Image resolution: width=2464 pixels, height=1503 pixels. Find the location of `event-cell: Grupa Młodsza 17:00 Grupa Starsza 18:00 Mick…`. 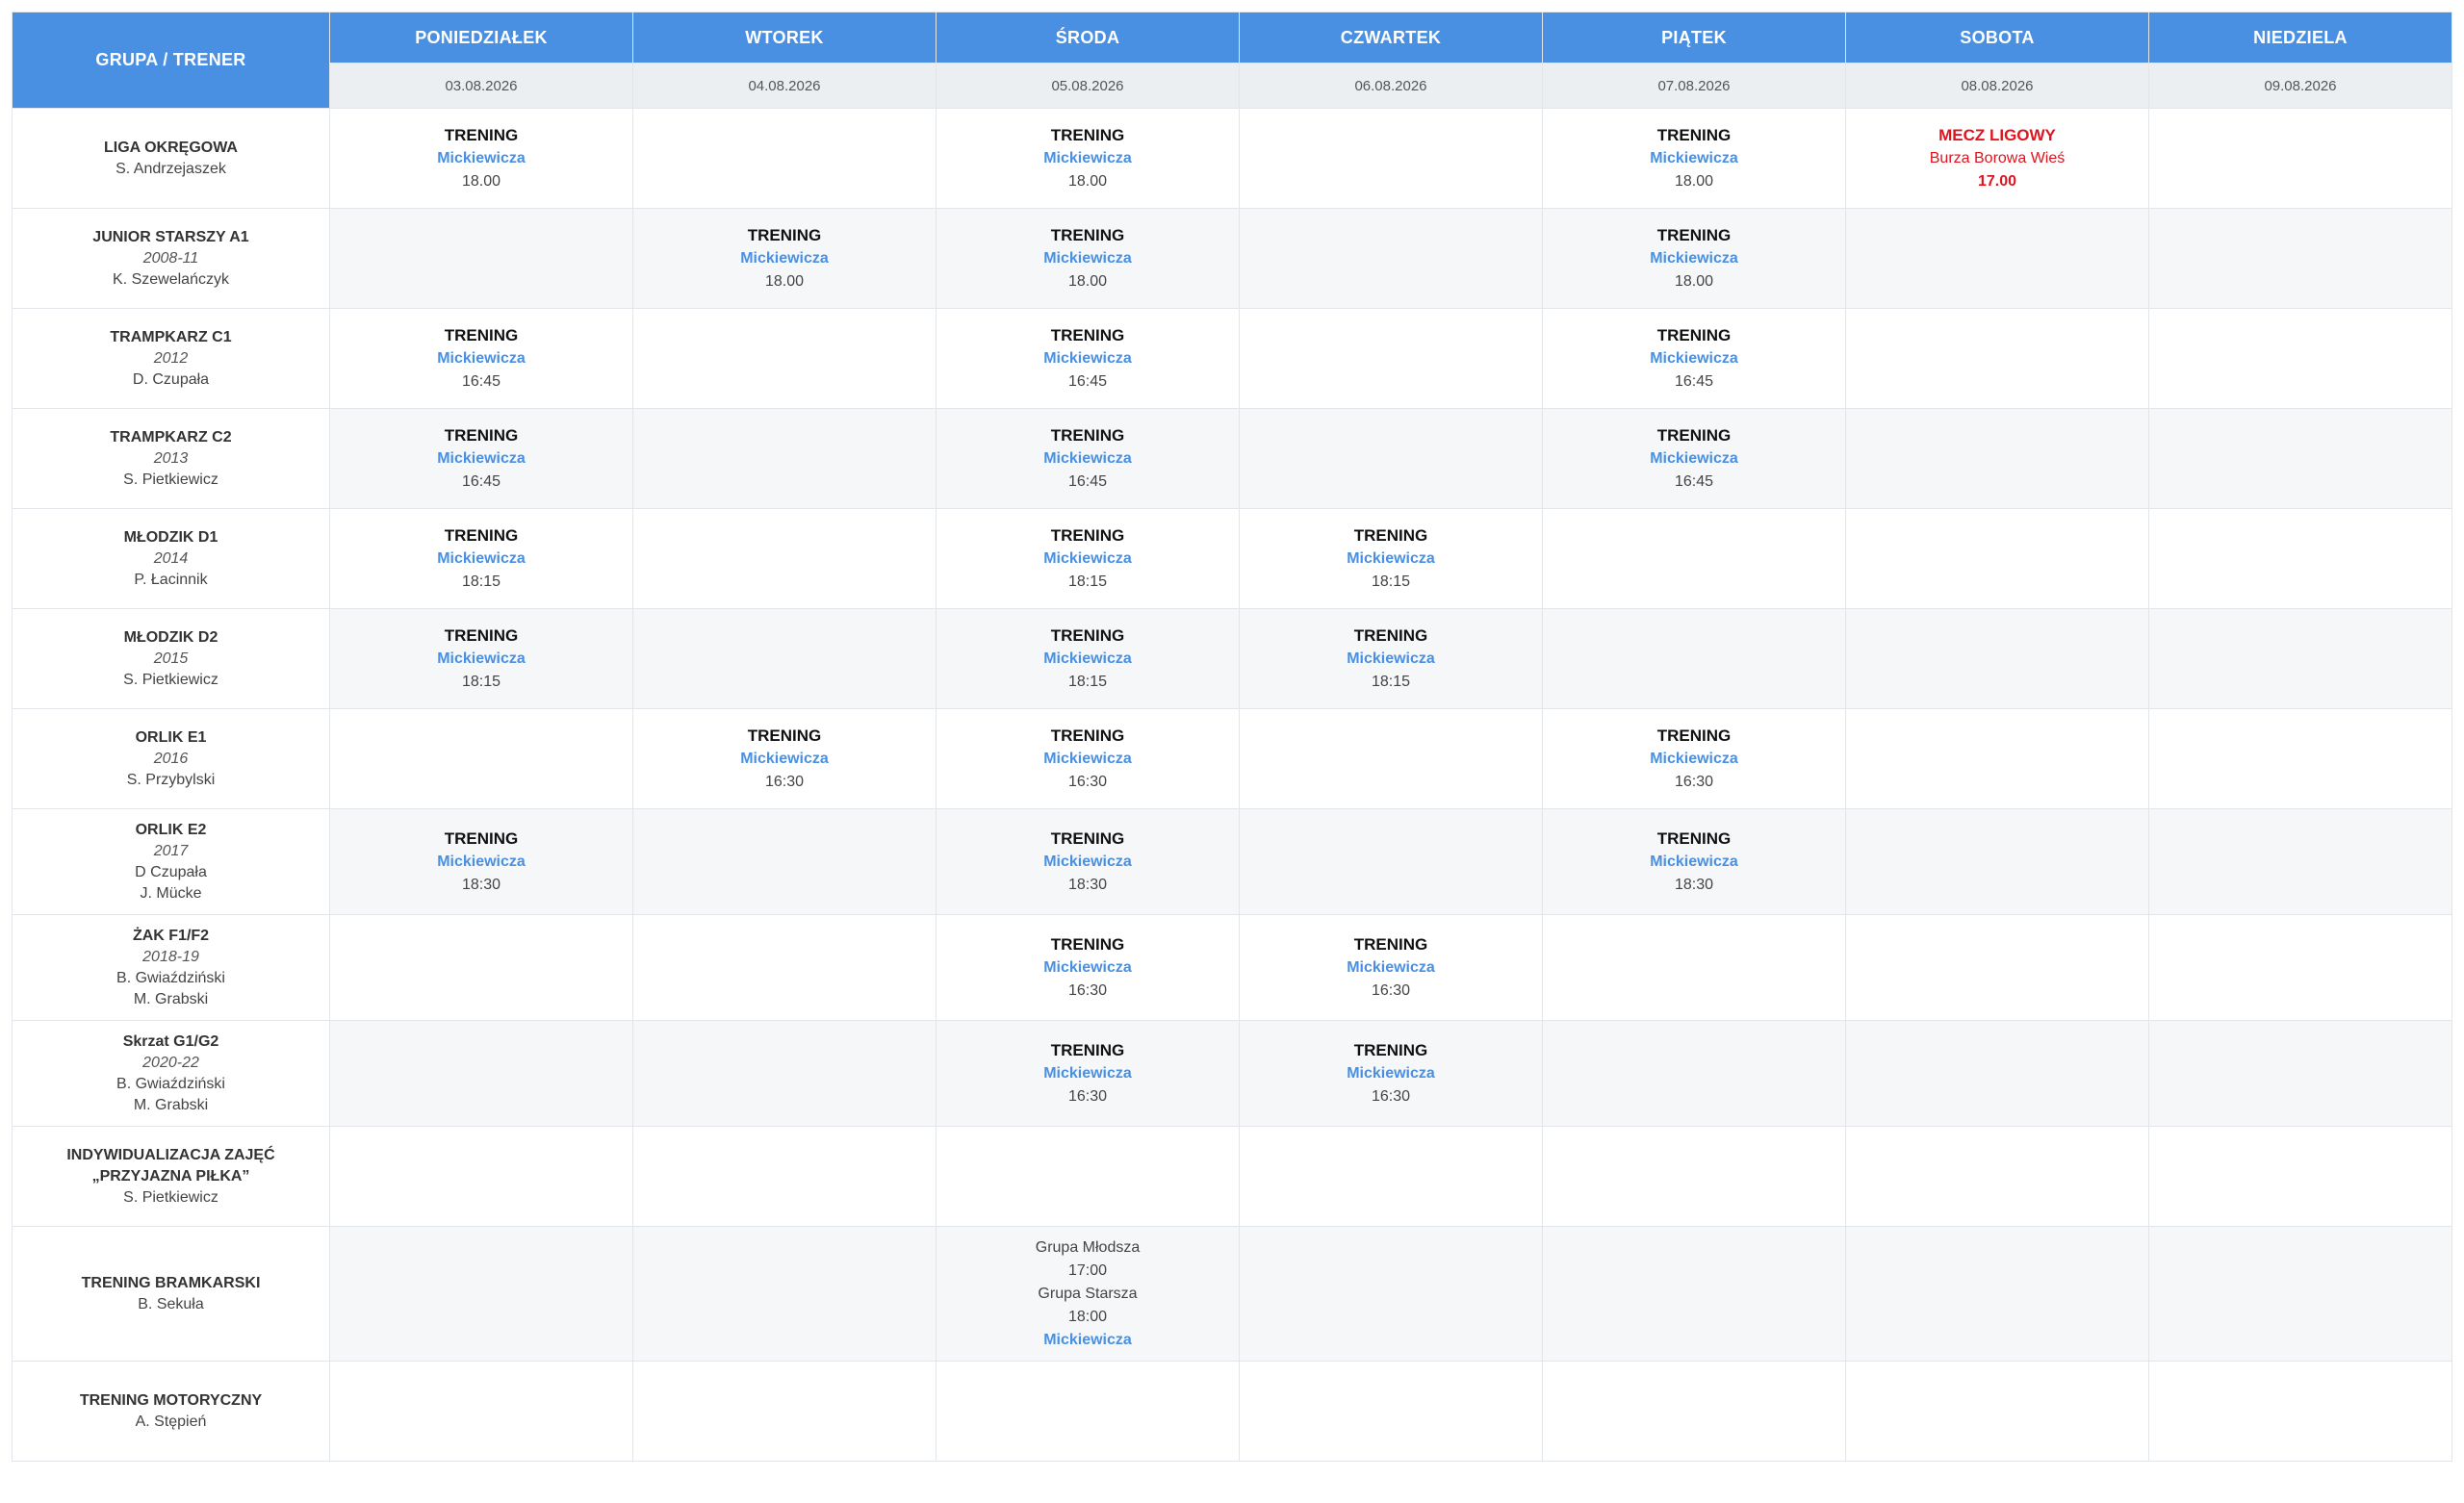

event-cell: Grupa Młodsza 17:00 Grupa Starsza 18:00 Mick… is located at coordinates (1088, 1294).